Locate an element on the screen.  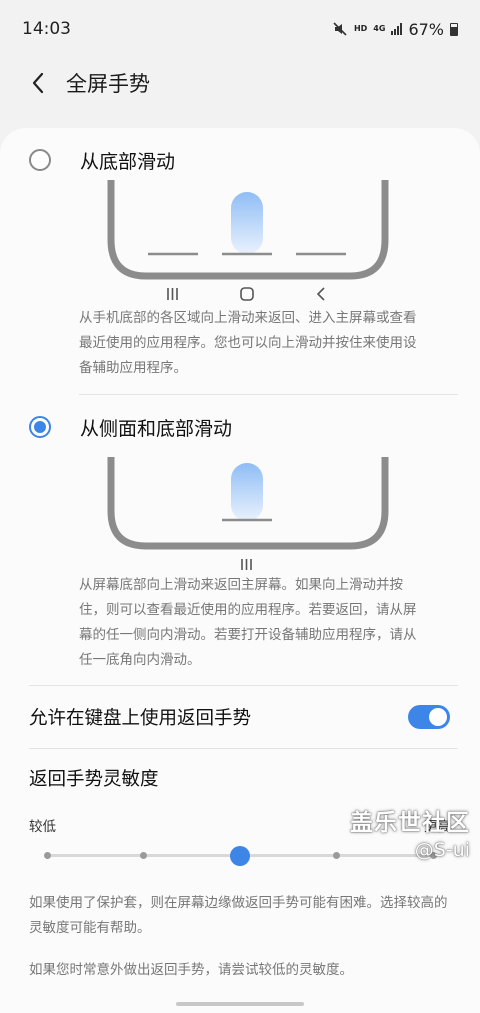
status-icons: HD 4G 67% is located at coordinates (395, 29).